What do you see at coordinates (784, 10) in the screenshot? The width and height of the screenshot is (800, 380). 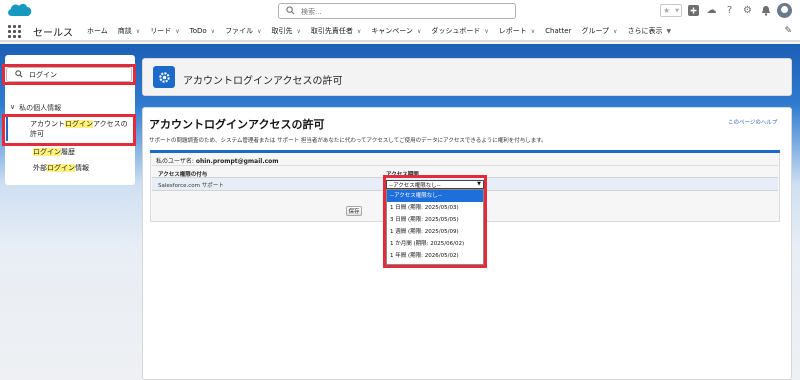 I see `avatar` at bounding box center [784, 10].